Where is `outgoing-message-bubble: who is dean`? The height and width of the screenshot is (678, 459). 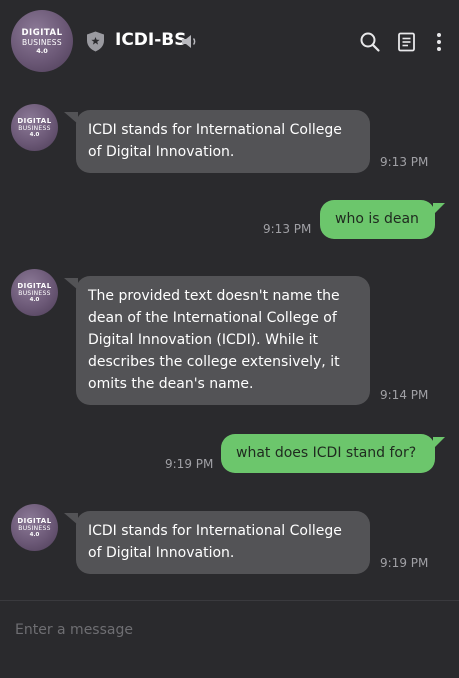 outgoing-message-bubble: who is dean is located at coordinates (382, 219).